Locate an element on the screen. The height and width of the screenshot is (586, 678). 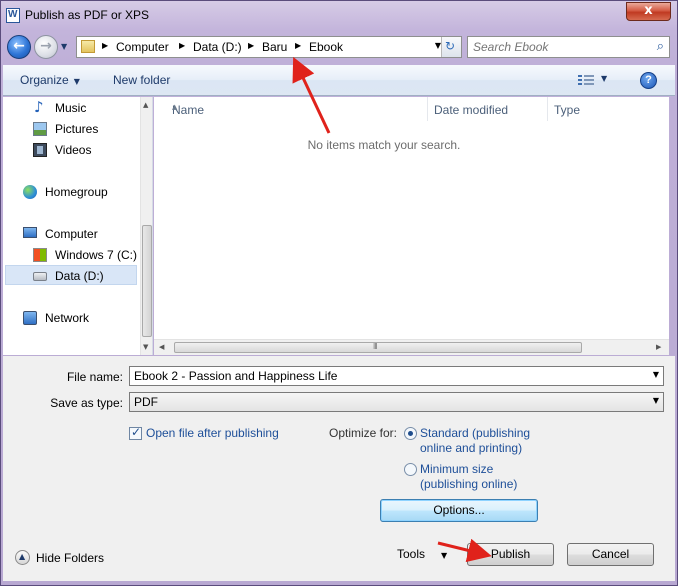
sidebar-item-label: Homegroup is located at coordinates (76, 192).